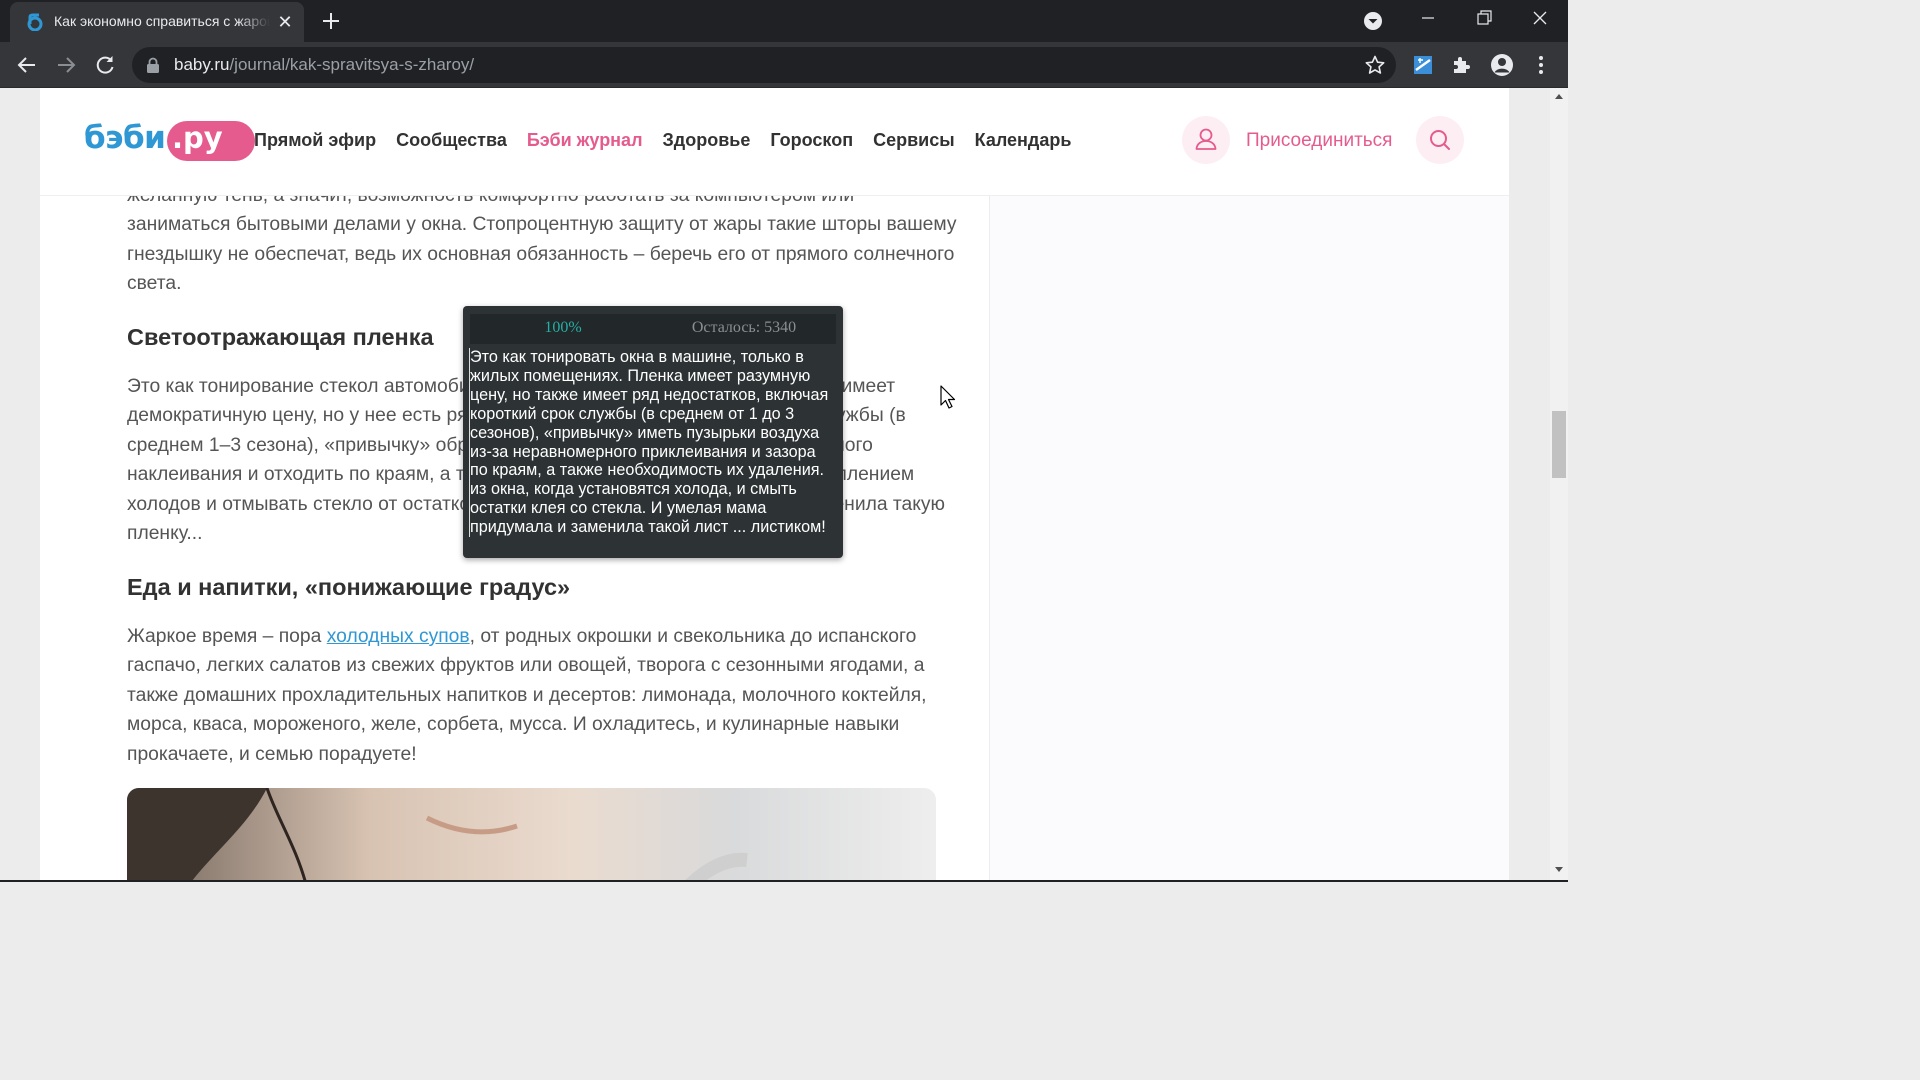 This screenshot has height=1080, width=1920. I want to click on browser-tab: Как экономно справиться с жарой ✕, so click(157, 22).